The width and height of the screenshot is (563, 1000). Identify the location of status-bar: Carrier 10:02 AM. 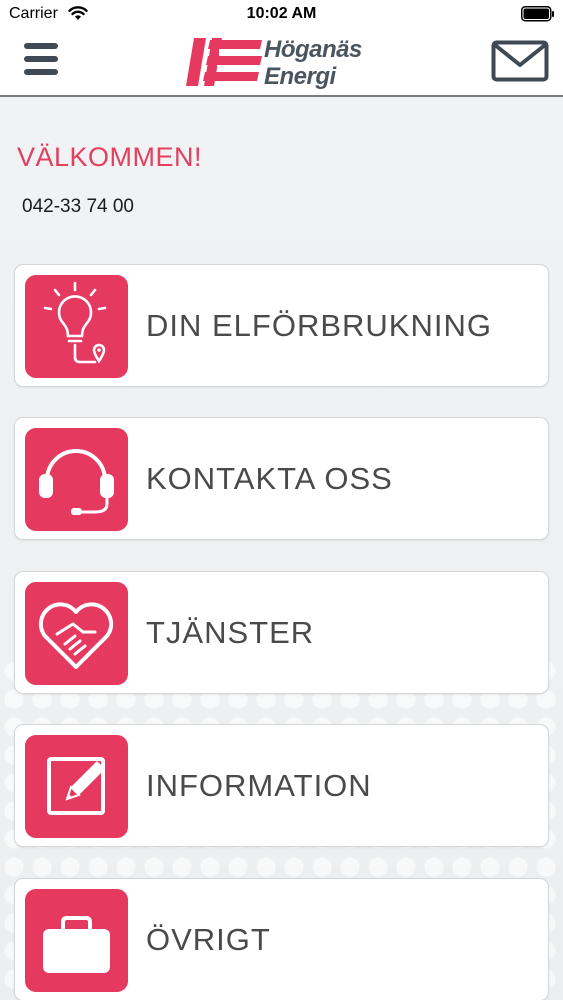
(281, 15).